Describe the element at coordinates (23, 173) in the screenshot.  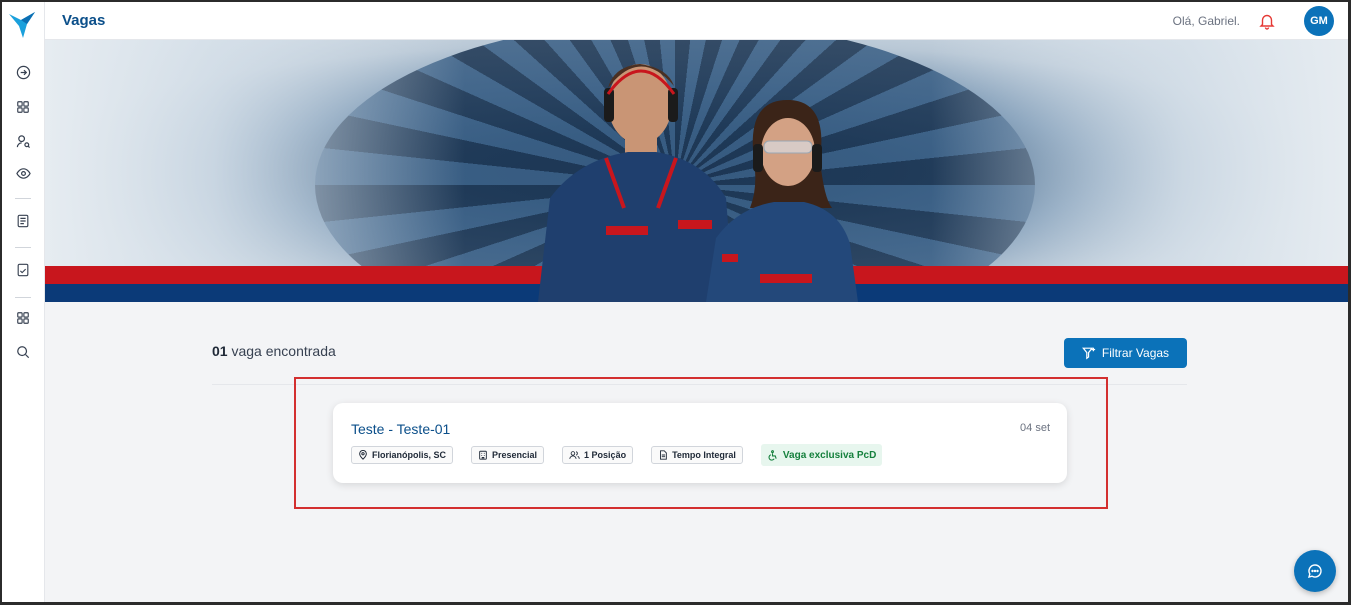
I see `eye-icon` at that location.